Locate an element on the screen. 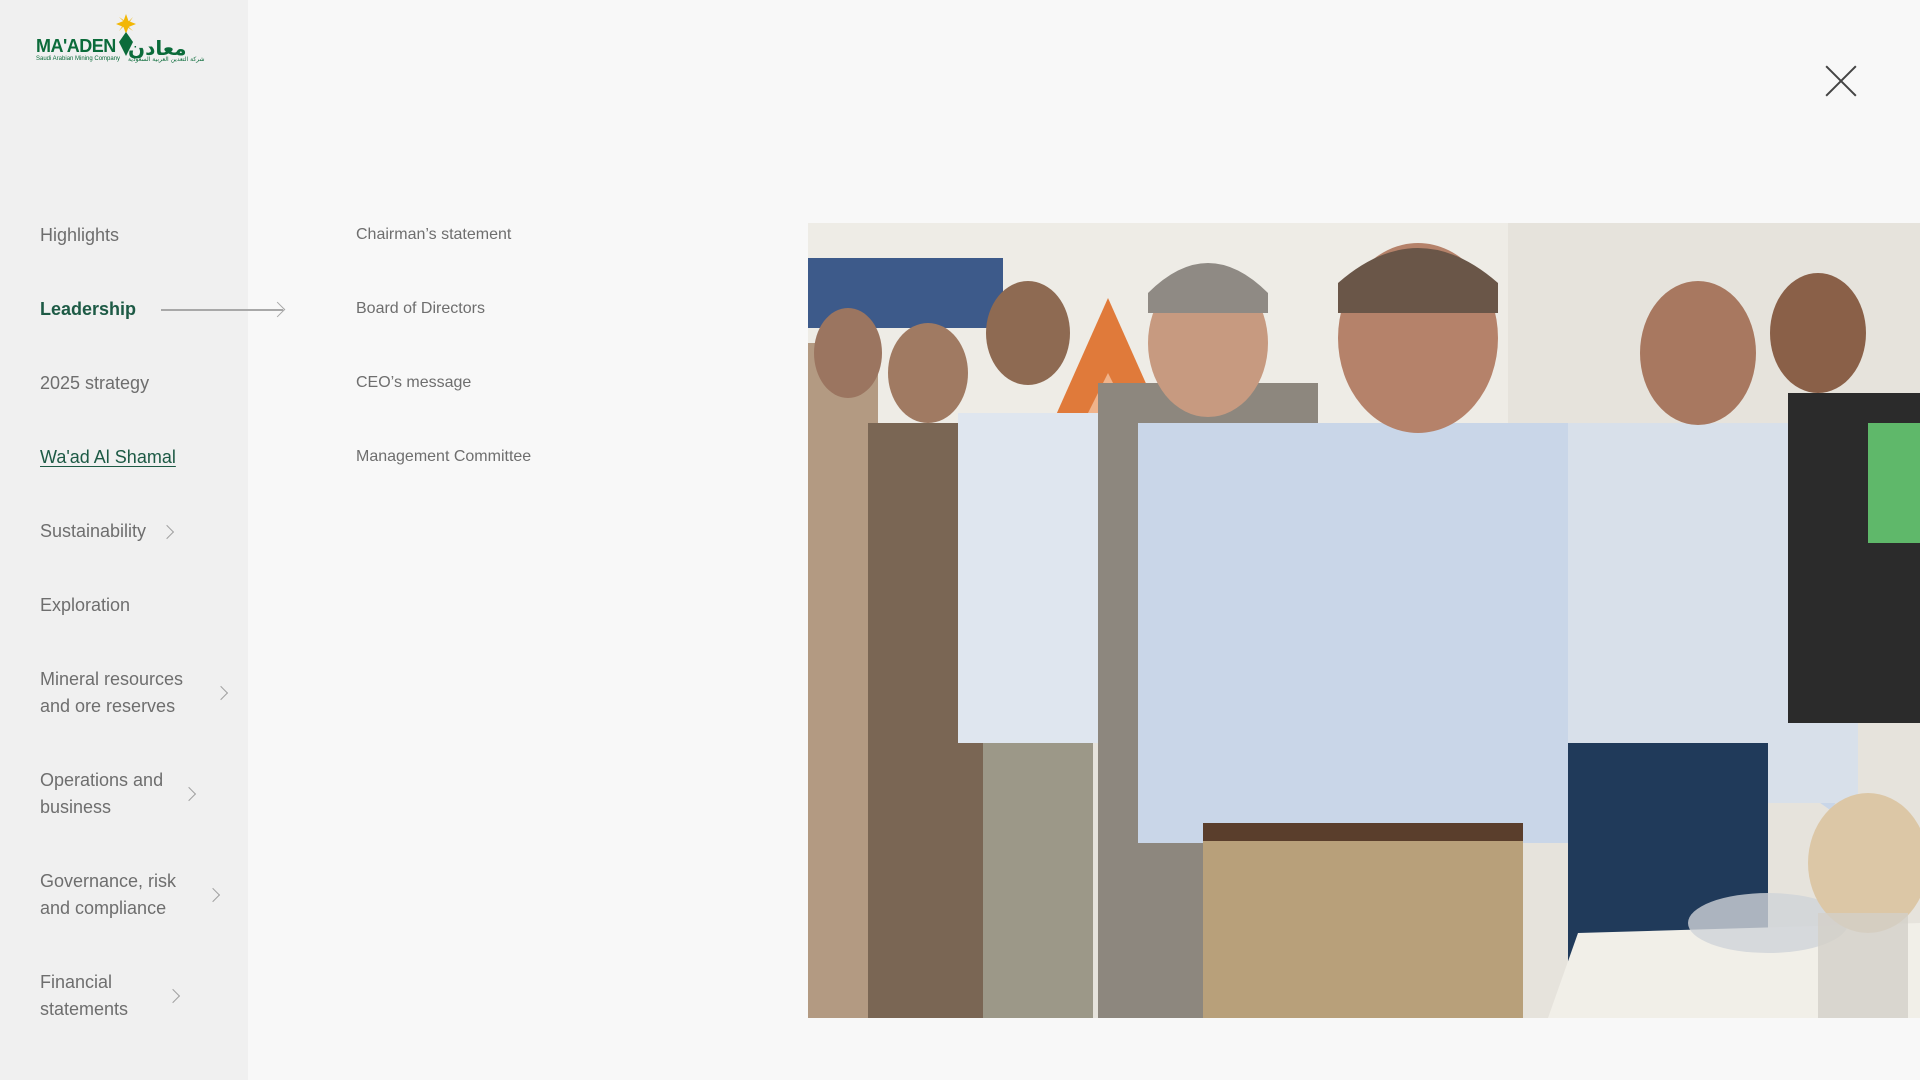  nav-item-label: Leadership is located at coordinates (88, 309).